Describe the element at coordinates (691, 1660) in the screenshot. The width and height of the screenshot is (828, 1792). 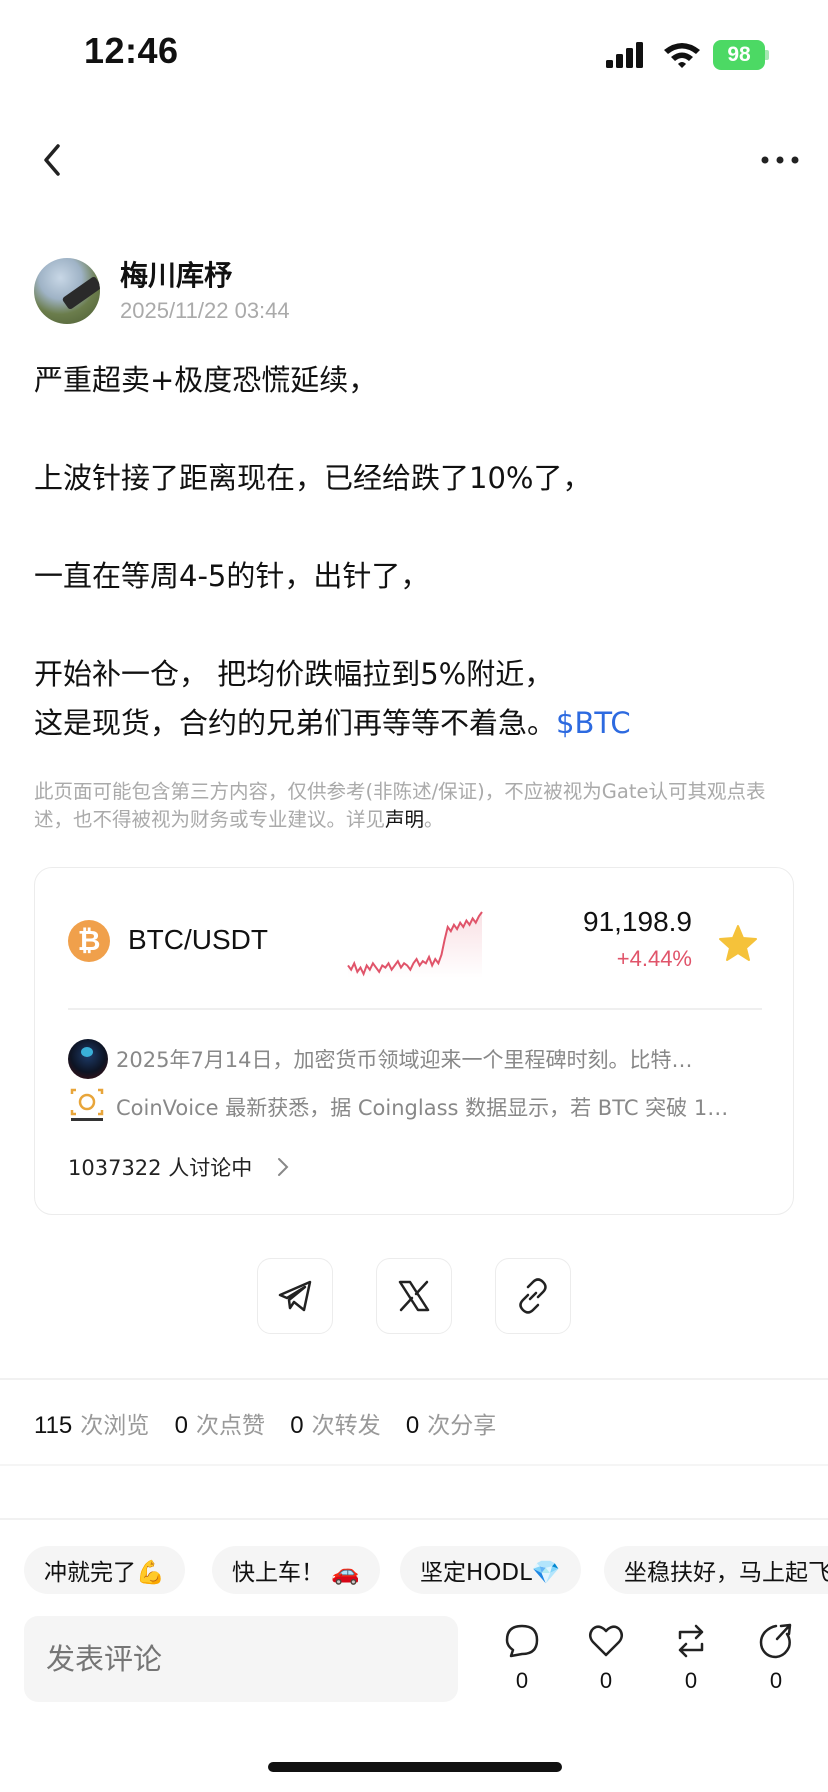
I see `repost-action-button: 0` at that location.